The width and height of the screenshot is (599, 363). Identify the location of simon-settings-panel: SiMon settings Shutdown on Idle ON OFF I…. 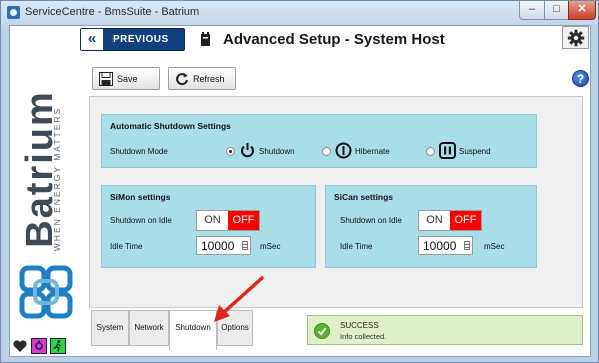
(208, 226).